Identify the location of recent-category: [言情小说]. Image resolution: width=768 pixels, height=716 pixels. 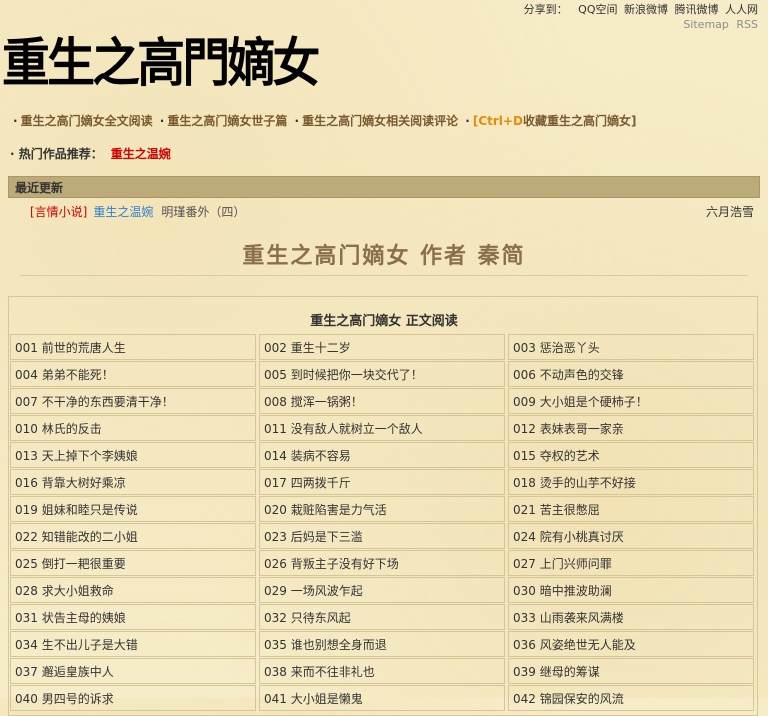
(58, 212).